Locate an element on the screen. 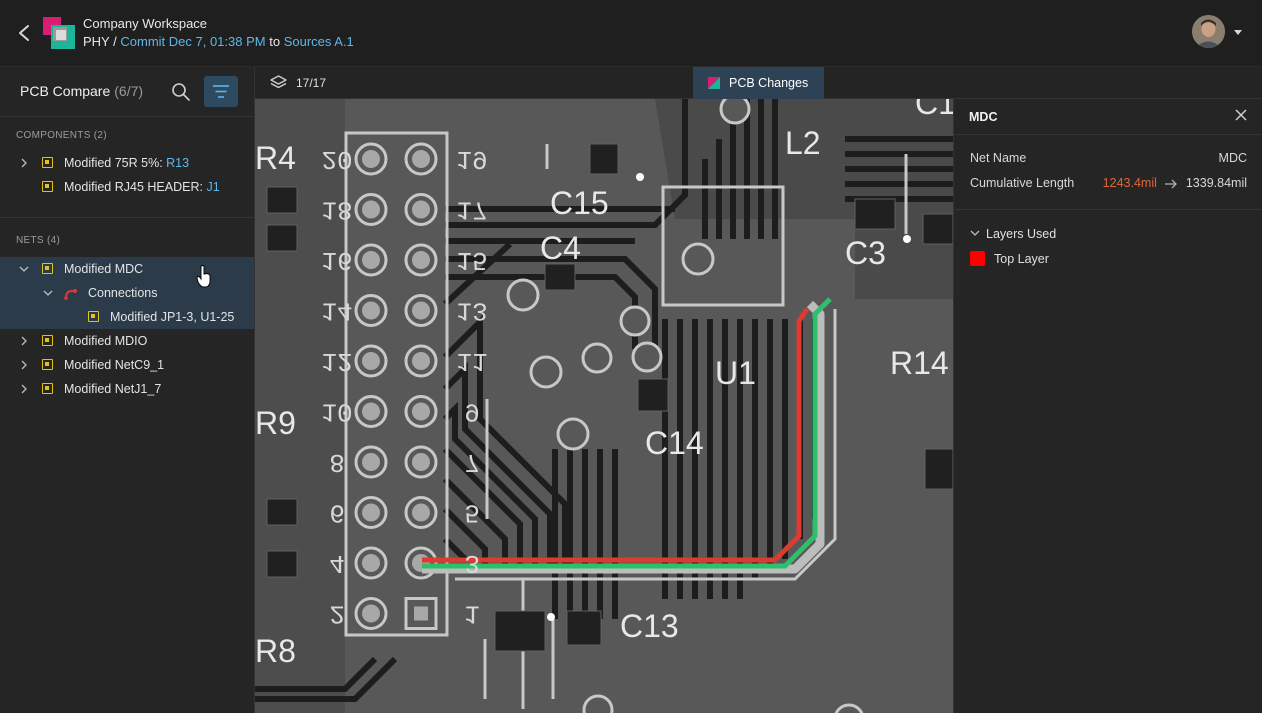  component-label: Modified 75R 5%: R13 is located at coordinates (127, 163).